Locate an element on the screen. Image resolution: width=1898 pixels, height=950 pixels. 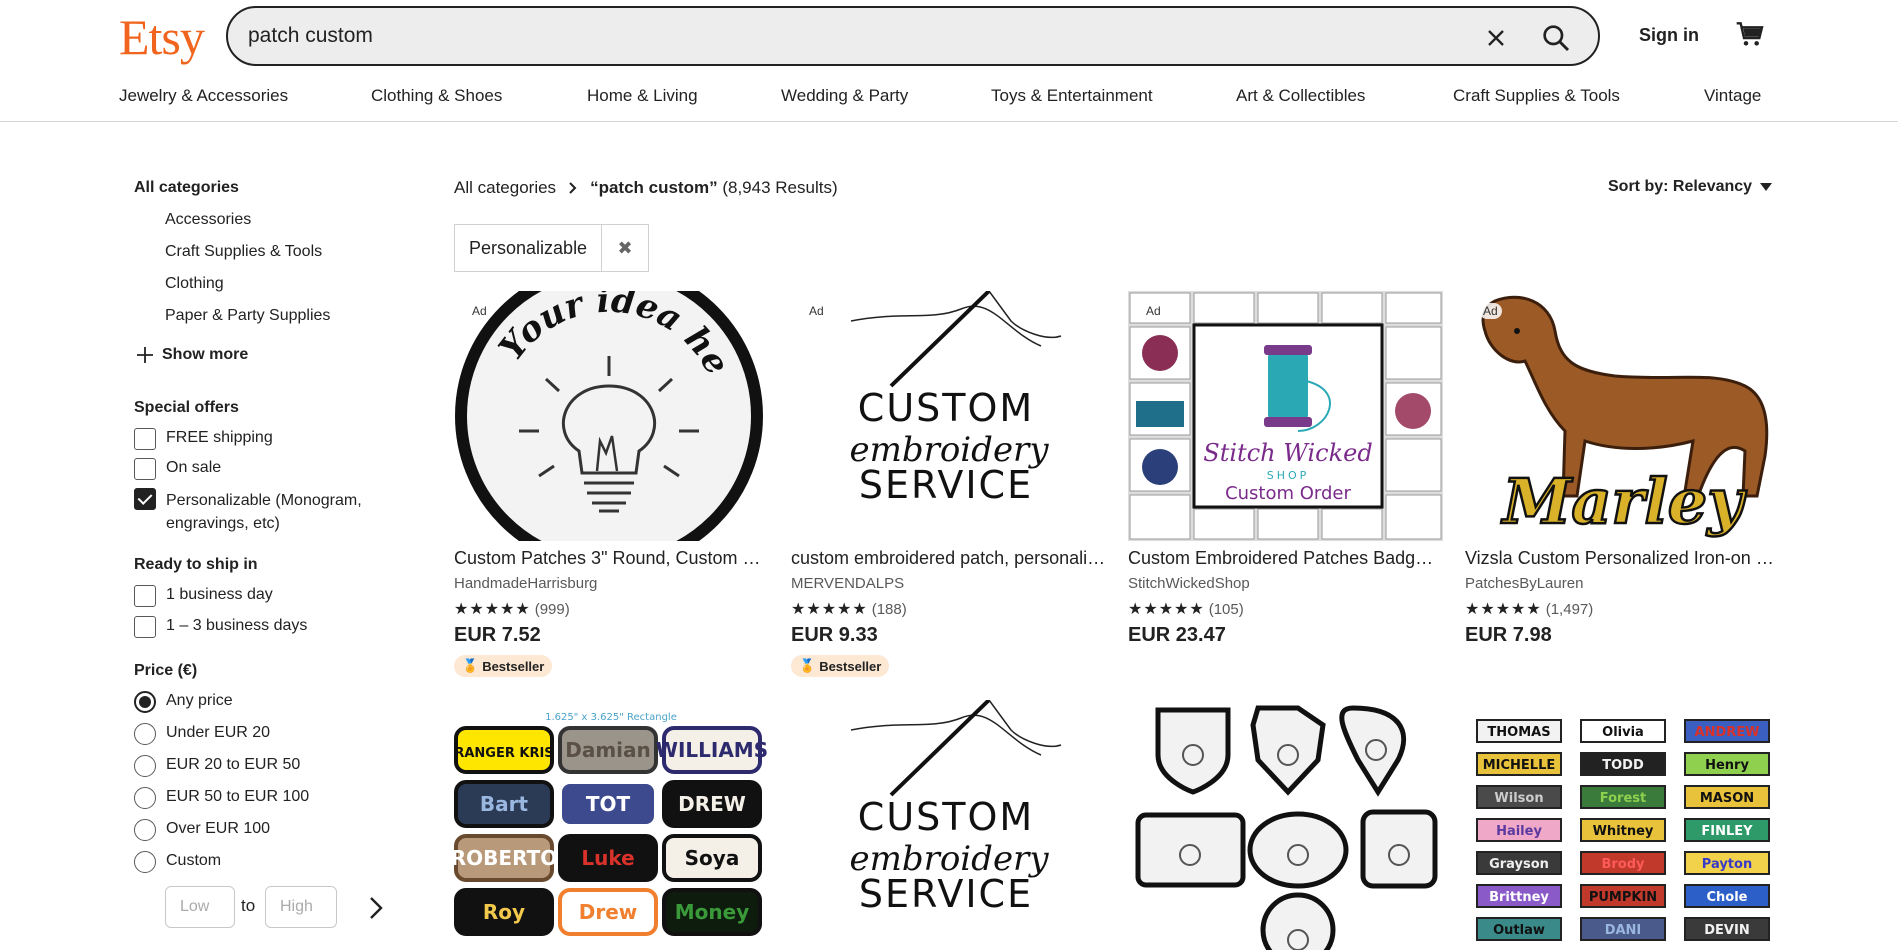
filter-chip-personalizable: Personalizable ✖ is located at coordinates (552, 248).